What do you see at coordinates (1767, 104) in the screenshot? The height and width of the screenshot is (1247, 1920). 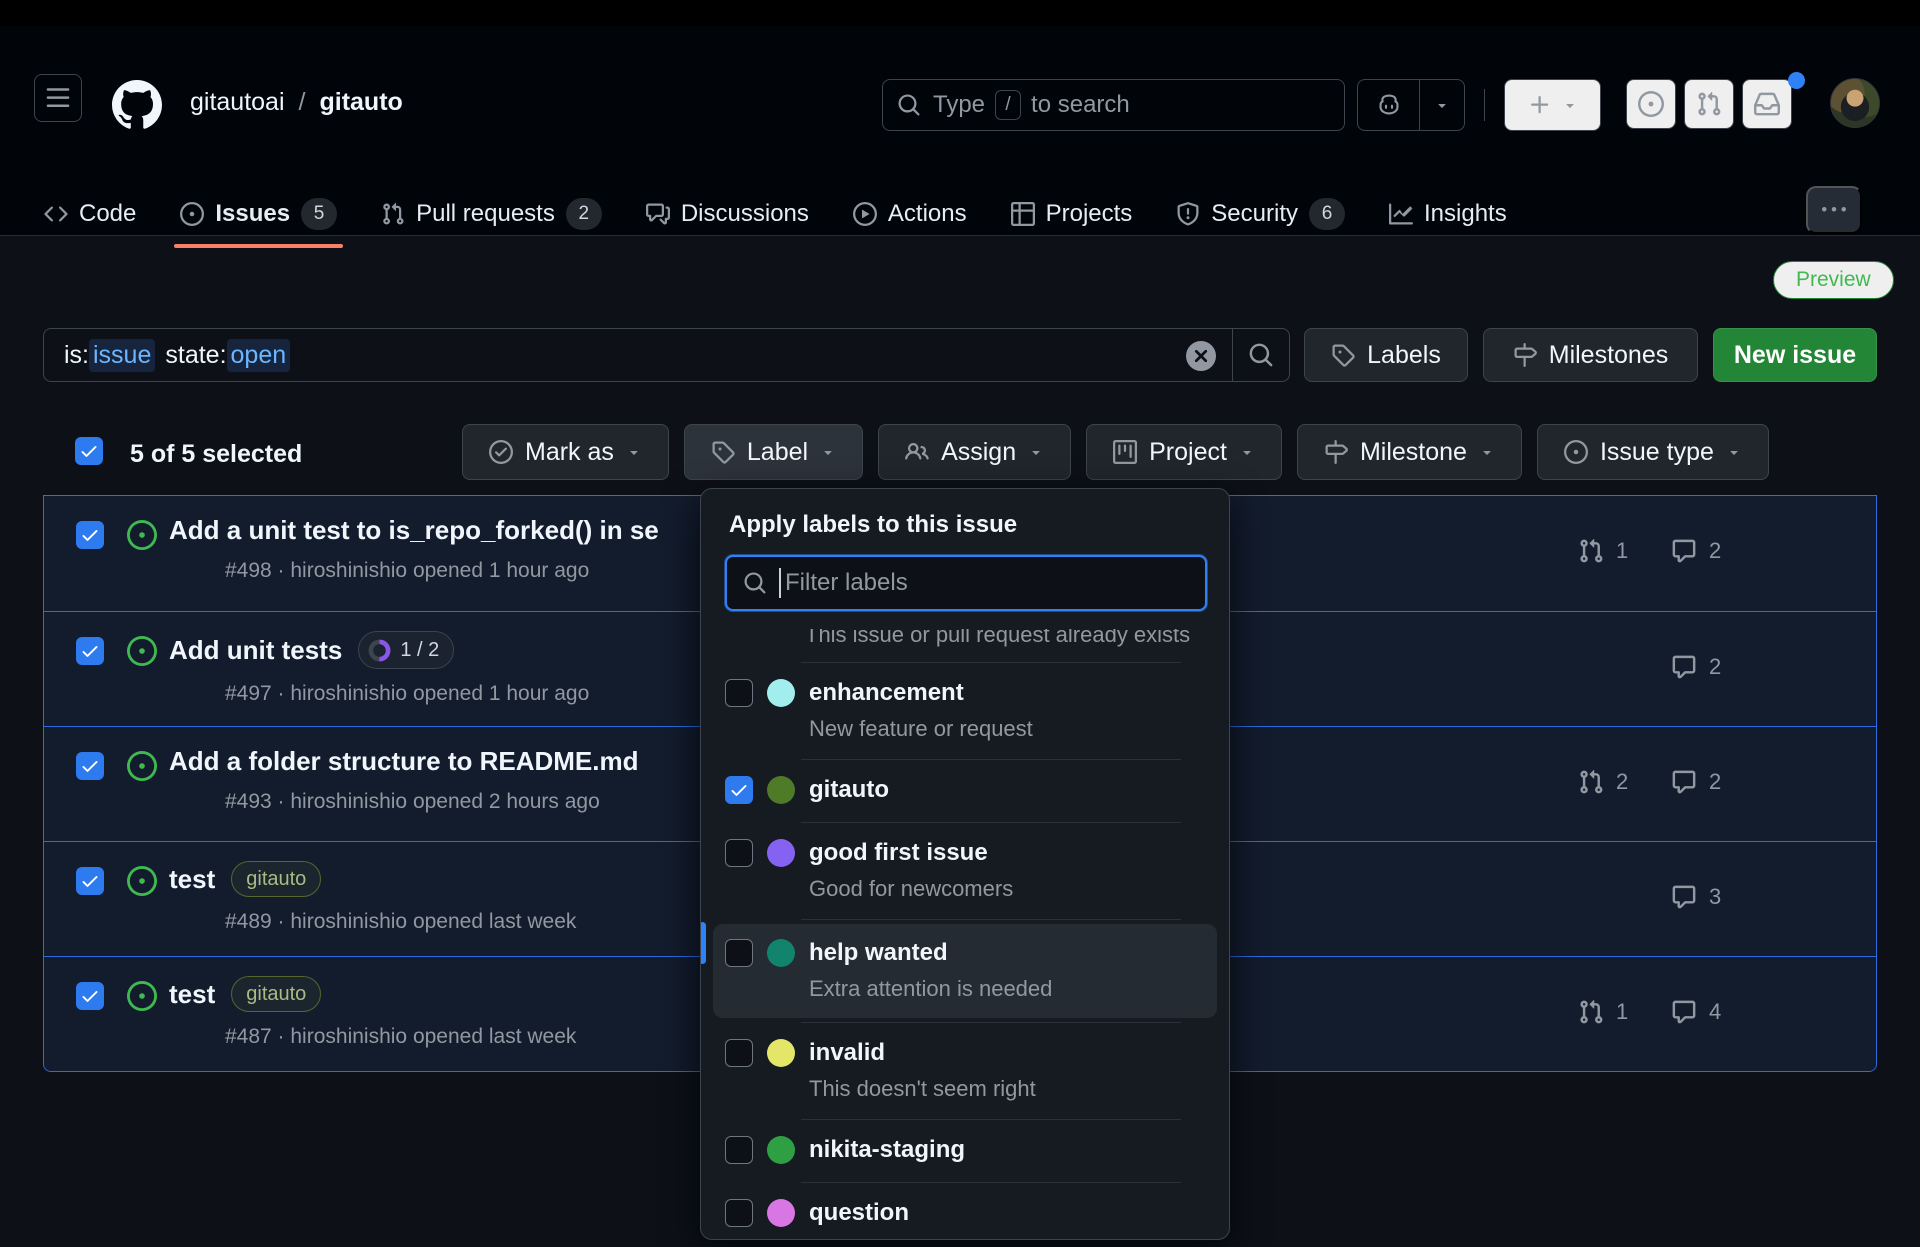 I see `inbox-button` at bounding box center [1767, 104].